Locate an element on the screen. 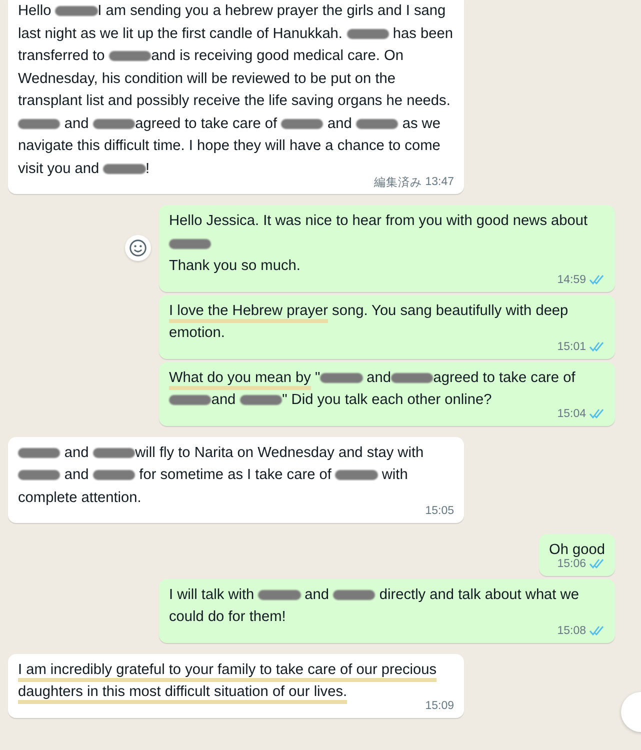 This screenshot has height=750, width=641. smiley-icon is located at coordinates (138, 248).